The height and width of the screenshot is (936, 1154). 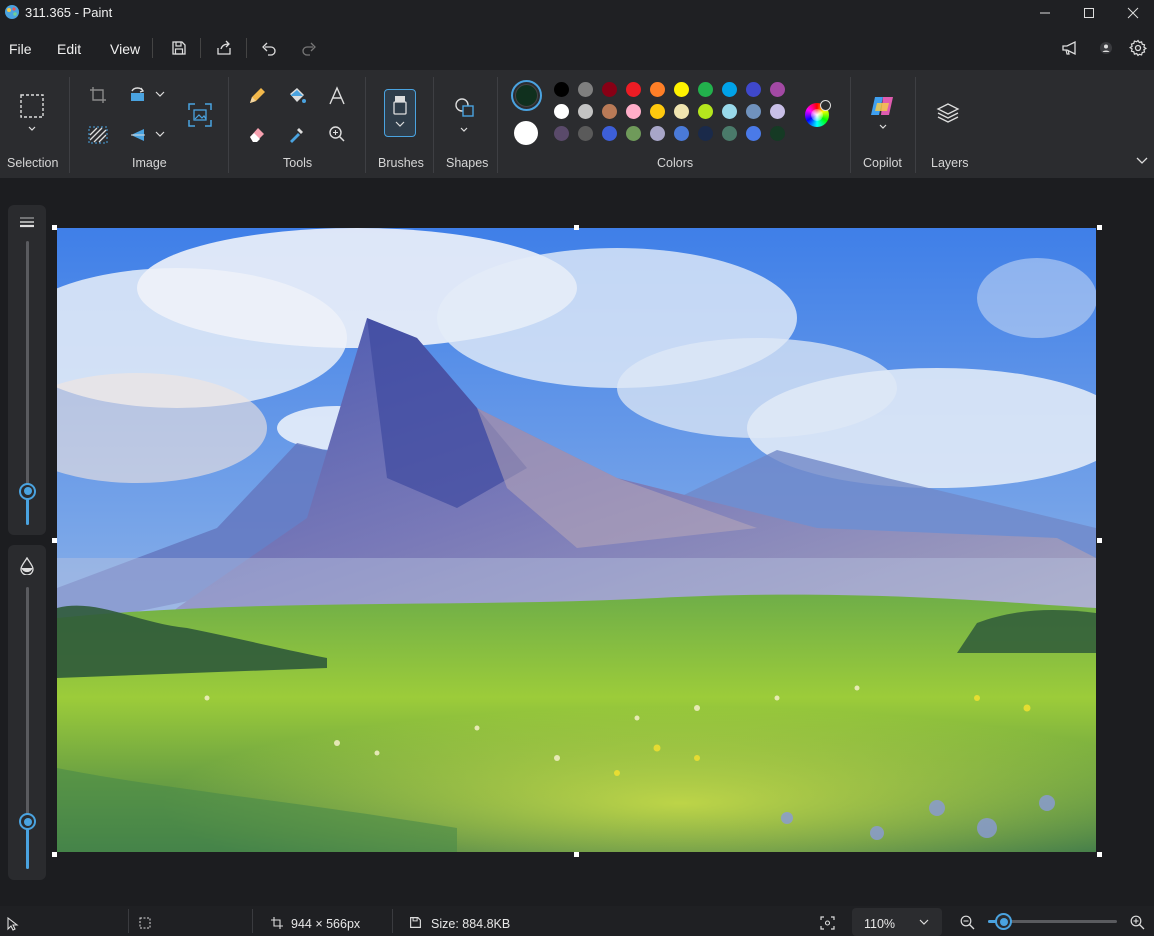 I want to click on cursor-position-icon, so click(x=13, y=924).